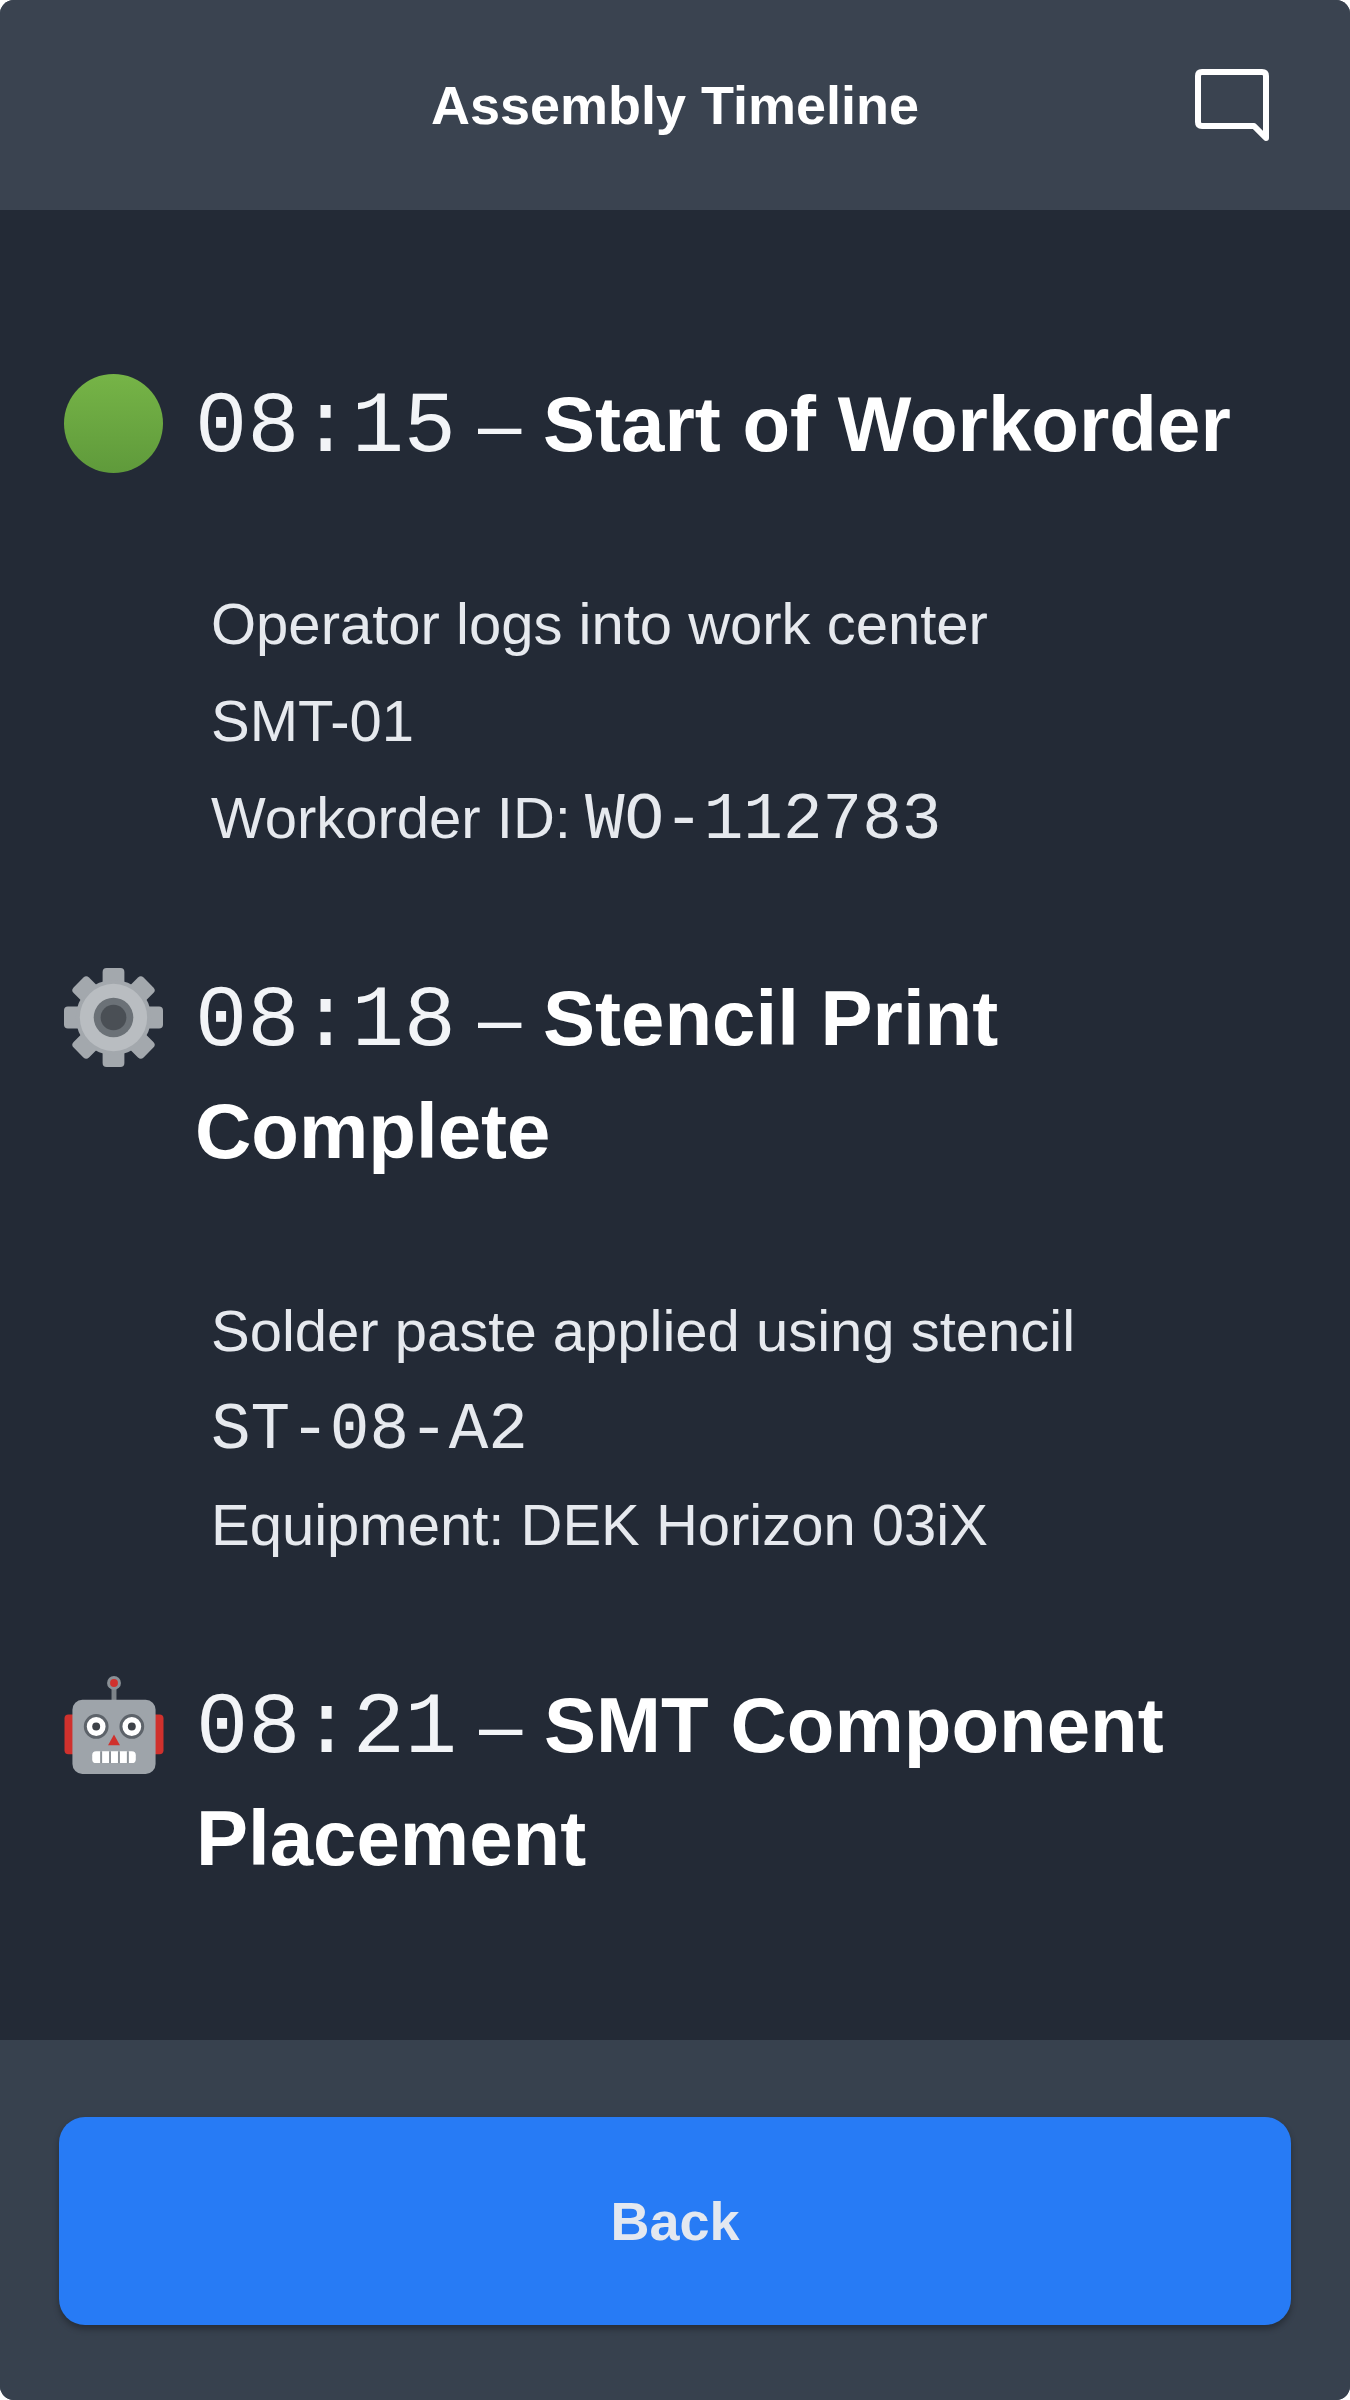 The height and width of the screenshot is (2400, 1350). Describe the element at coordinates (113, 423) in the screenshot. I see `circle-icon` at that location.